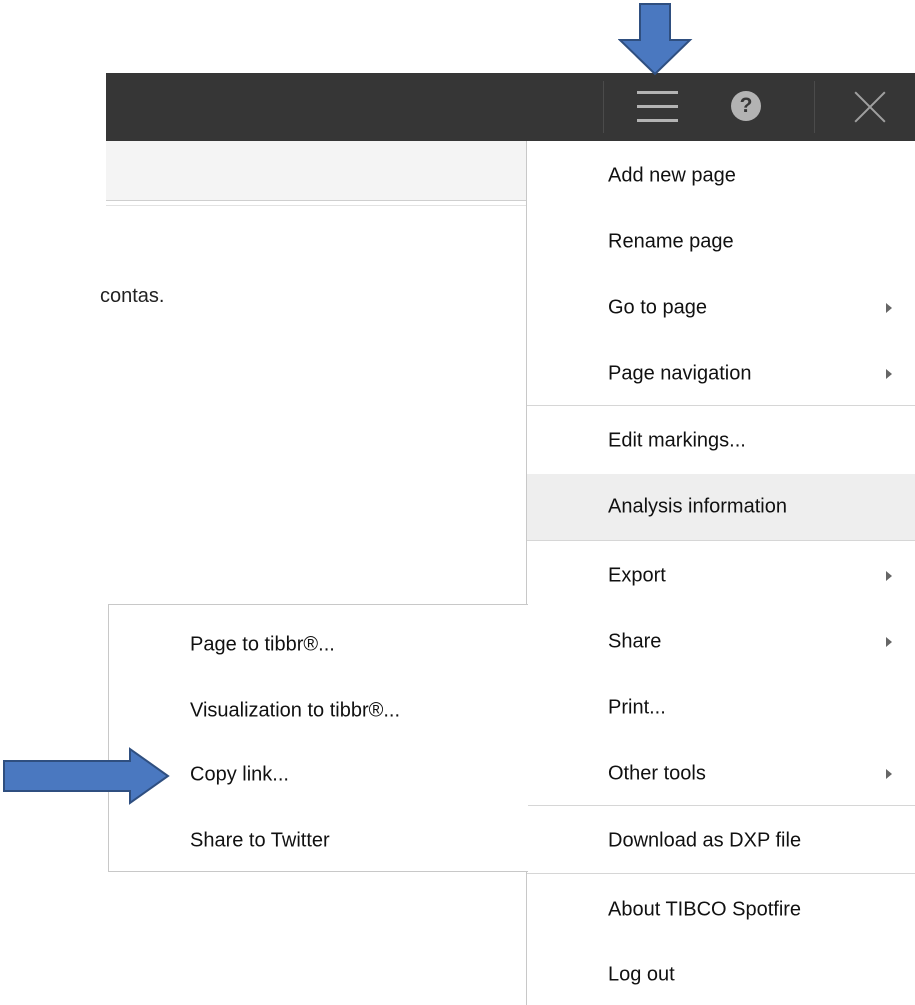 This screenshot has width=915, height=1005. Describe the element at coordinates (655, 39) in the screenshot. I see `arrow-down-icon` at that location.